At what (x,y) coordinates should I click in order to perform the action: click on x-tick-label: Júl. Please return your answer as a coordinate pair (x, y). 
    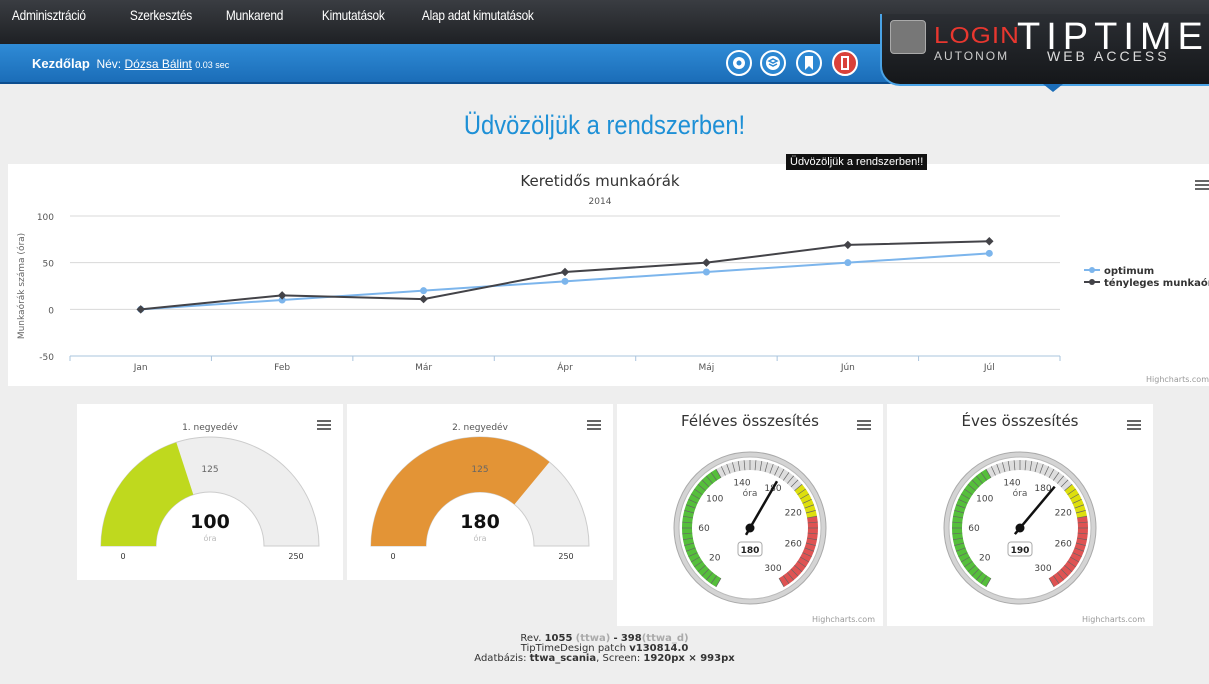
    Looking at the image, I should click on (989, 368).